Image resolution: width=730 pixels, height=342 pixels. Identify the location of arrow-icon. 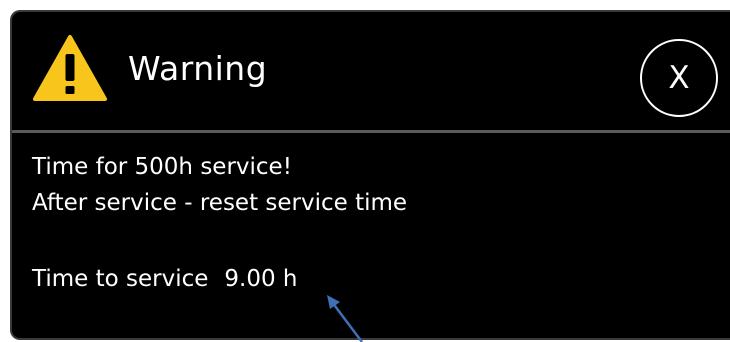
(345, 318).